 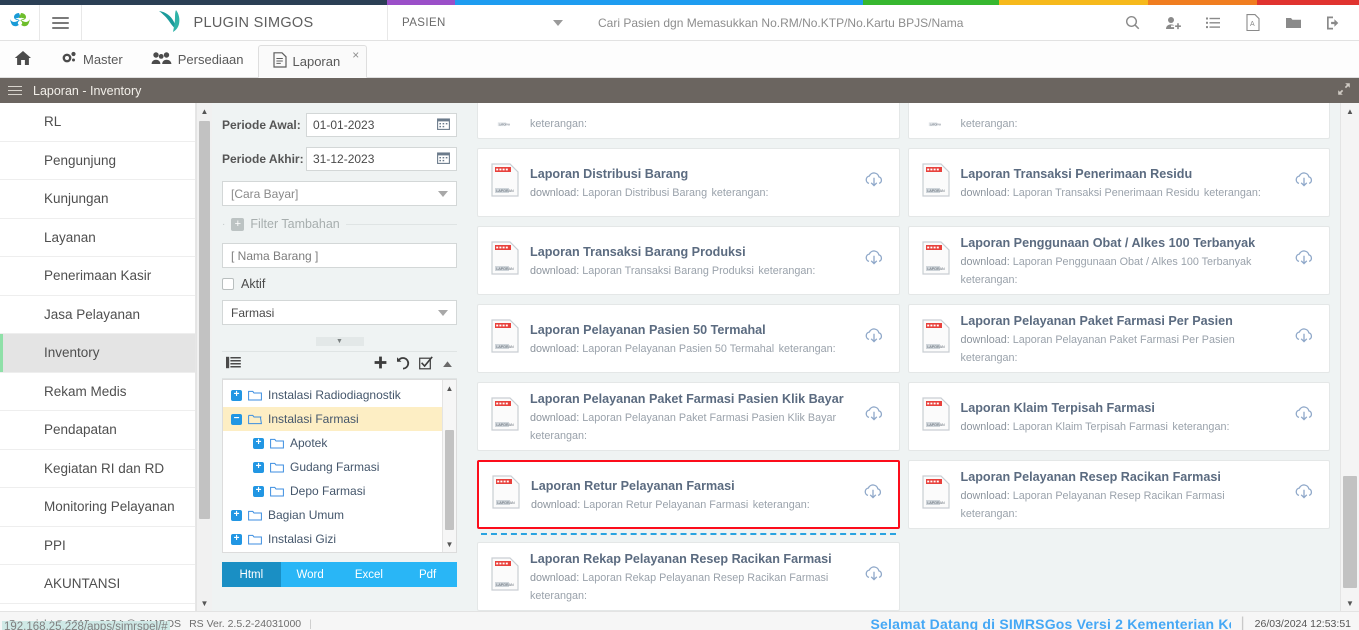 I want to click on chevron-down-icon: ▼, so click(x=339, y=341).